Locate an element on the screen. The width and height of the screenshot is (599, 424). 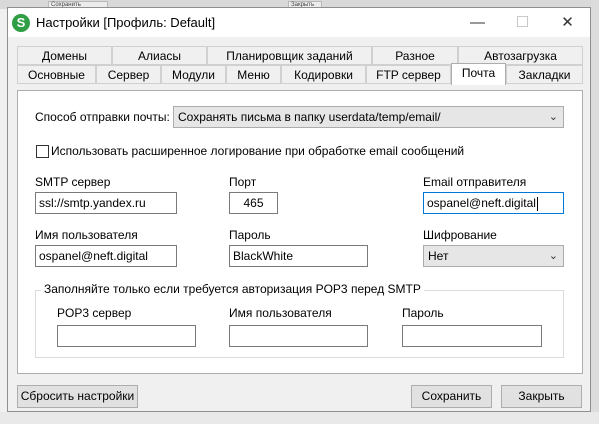
background-window-bottom is located at coordinates (299, 418).